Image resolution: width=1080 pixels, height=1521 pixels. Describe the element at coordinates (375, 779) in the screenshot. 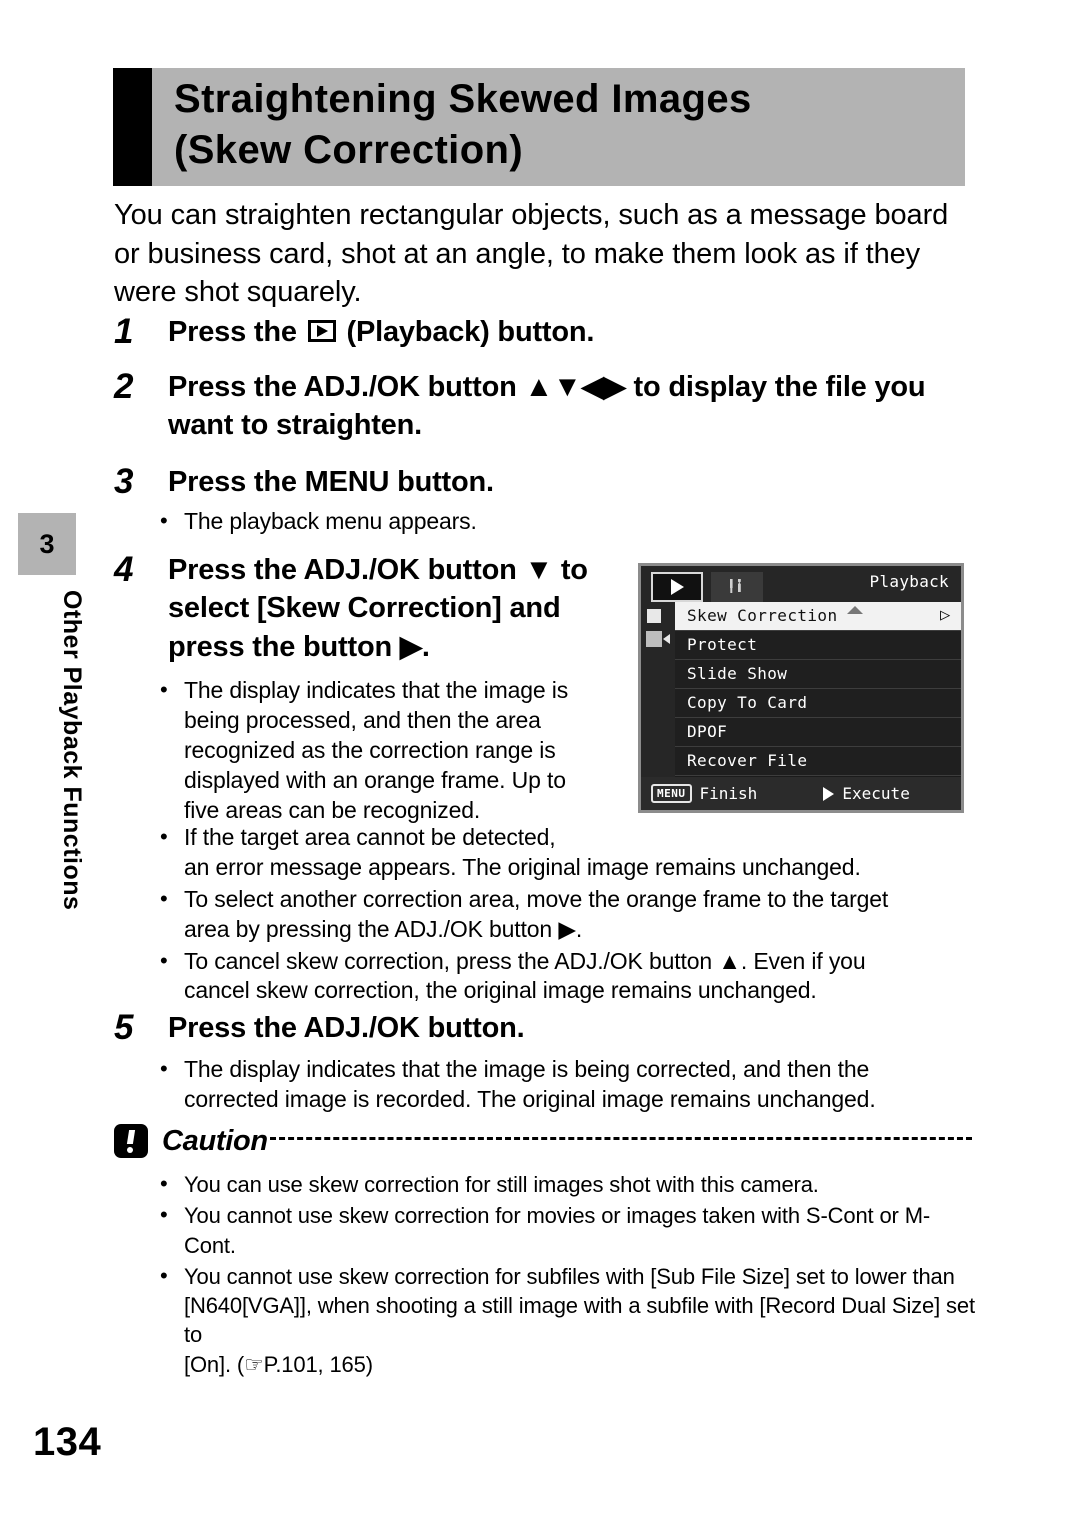

I see `bullet-line: displayed with an orange frame. Up to` at that location.